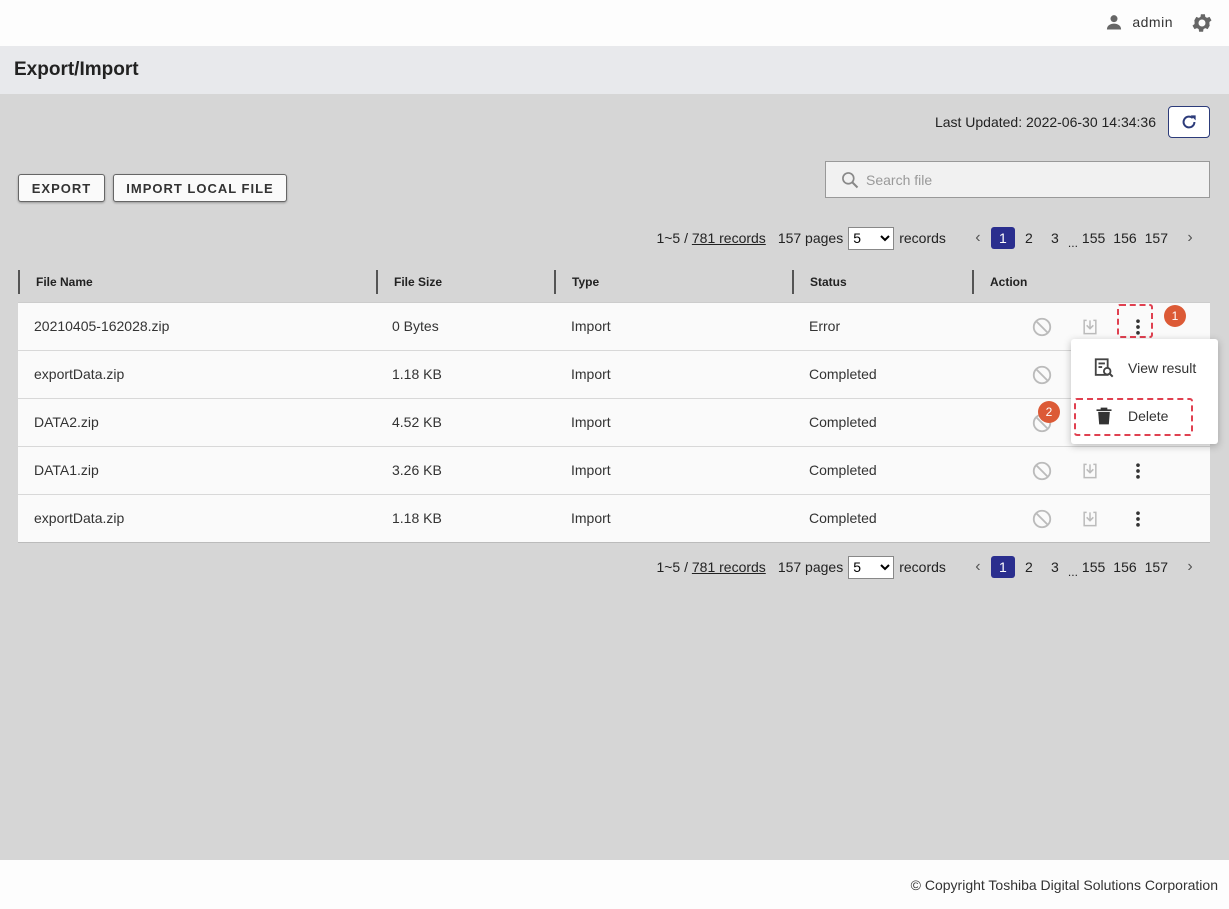 The image size is (1229, 909). I want to click on table-row: 20210405-162028.zip 0 Bytes Import Error, so click(614, 326).